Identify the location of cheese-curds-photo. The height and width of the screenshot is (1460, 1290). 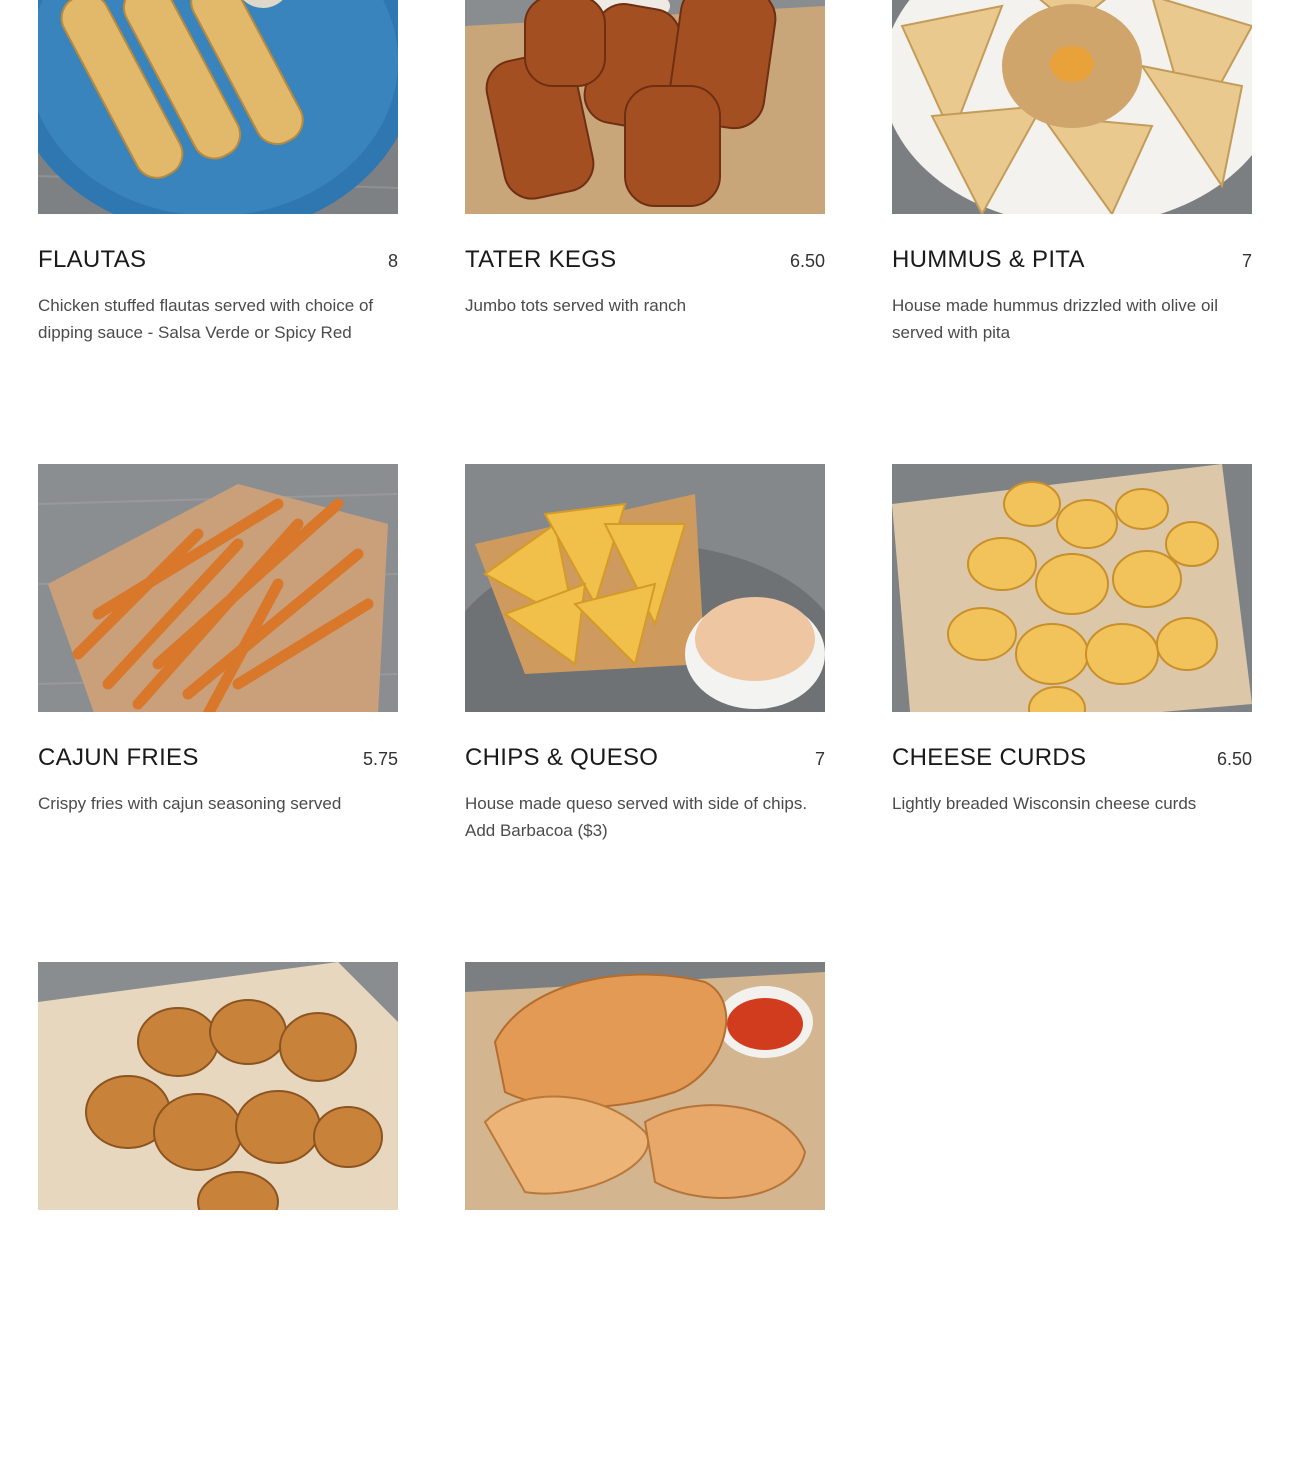
(1072, 588).